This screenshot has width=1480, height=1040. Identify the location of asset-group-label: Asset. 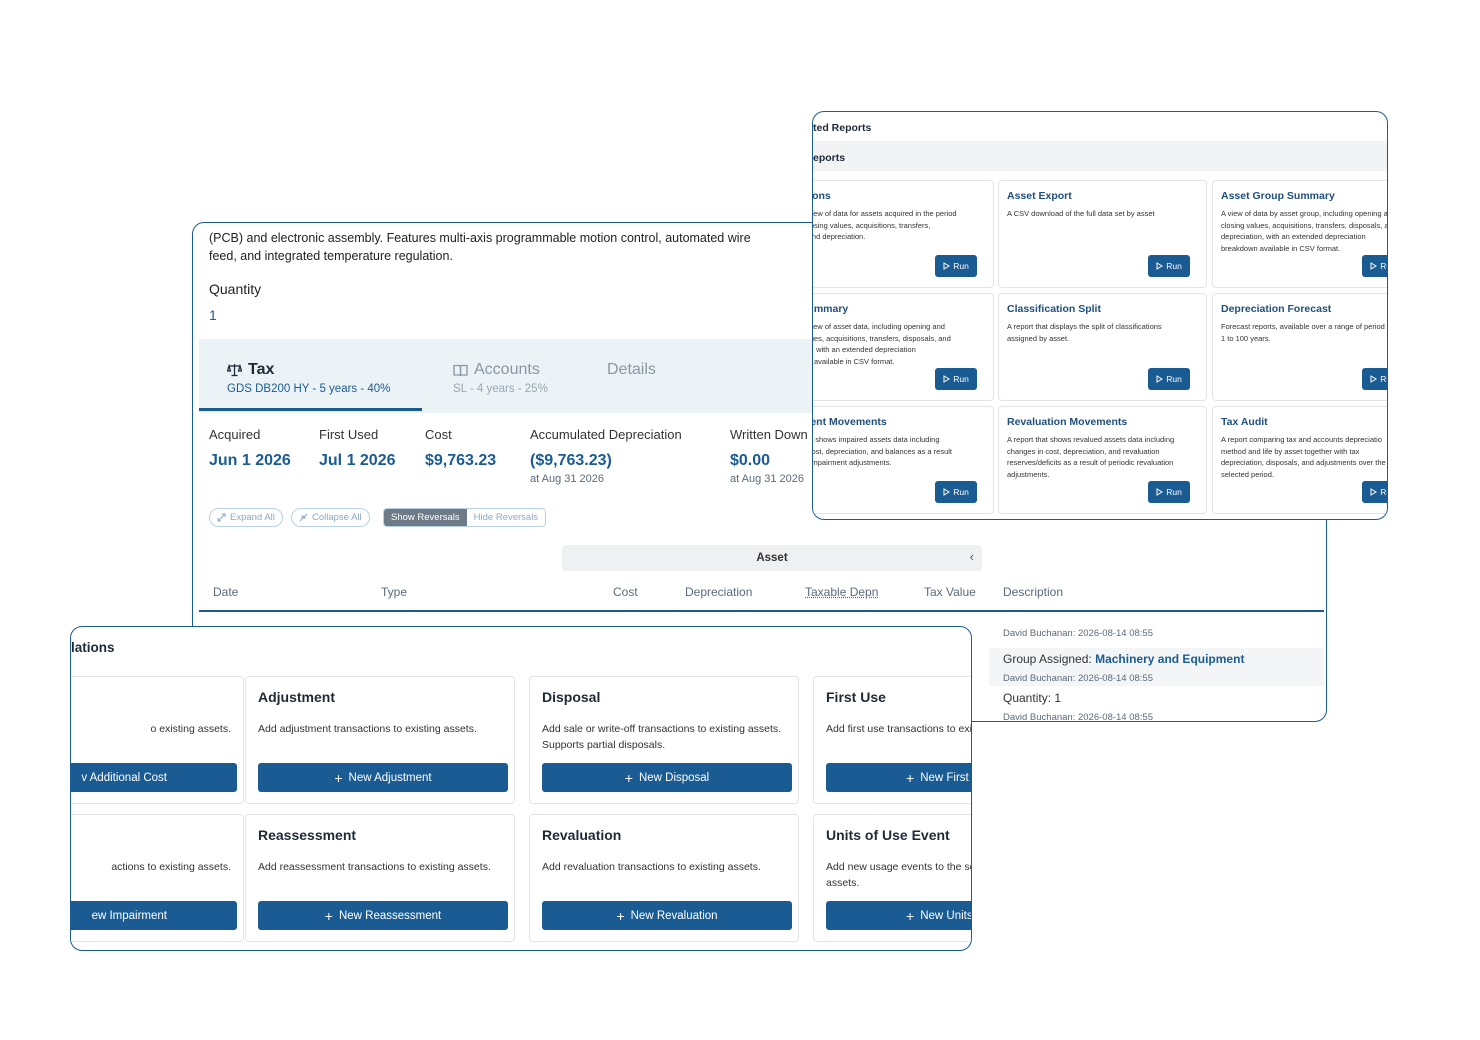
(772, 558).